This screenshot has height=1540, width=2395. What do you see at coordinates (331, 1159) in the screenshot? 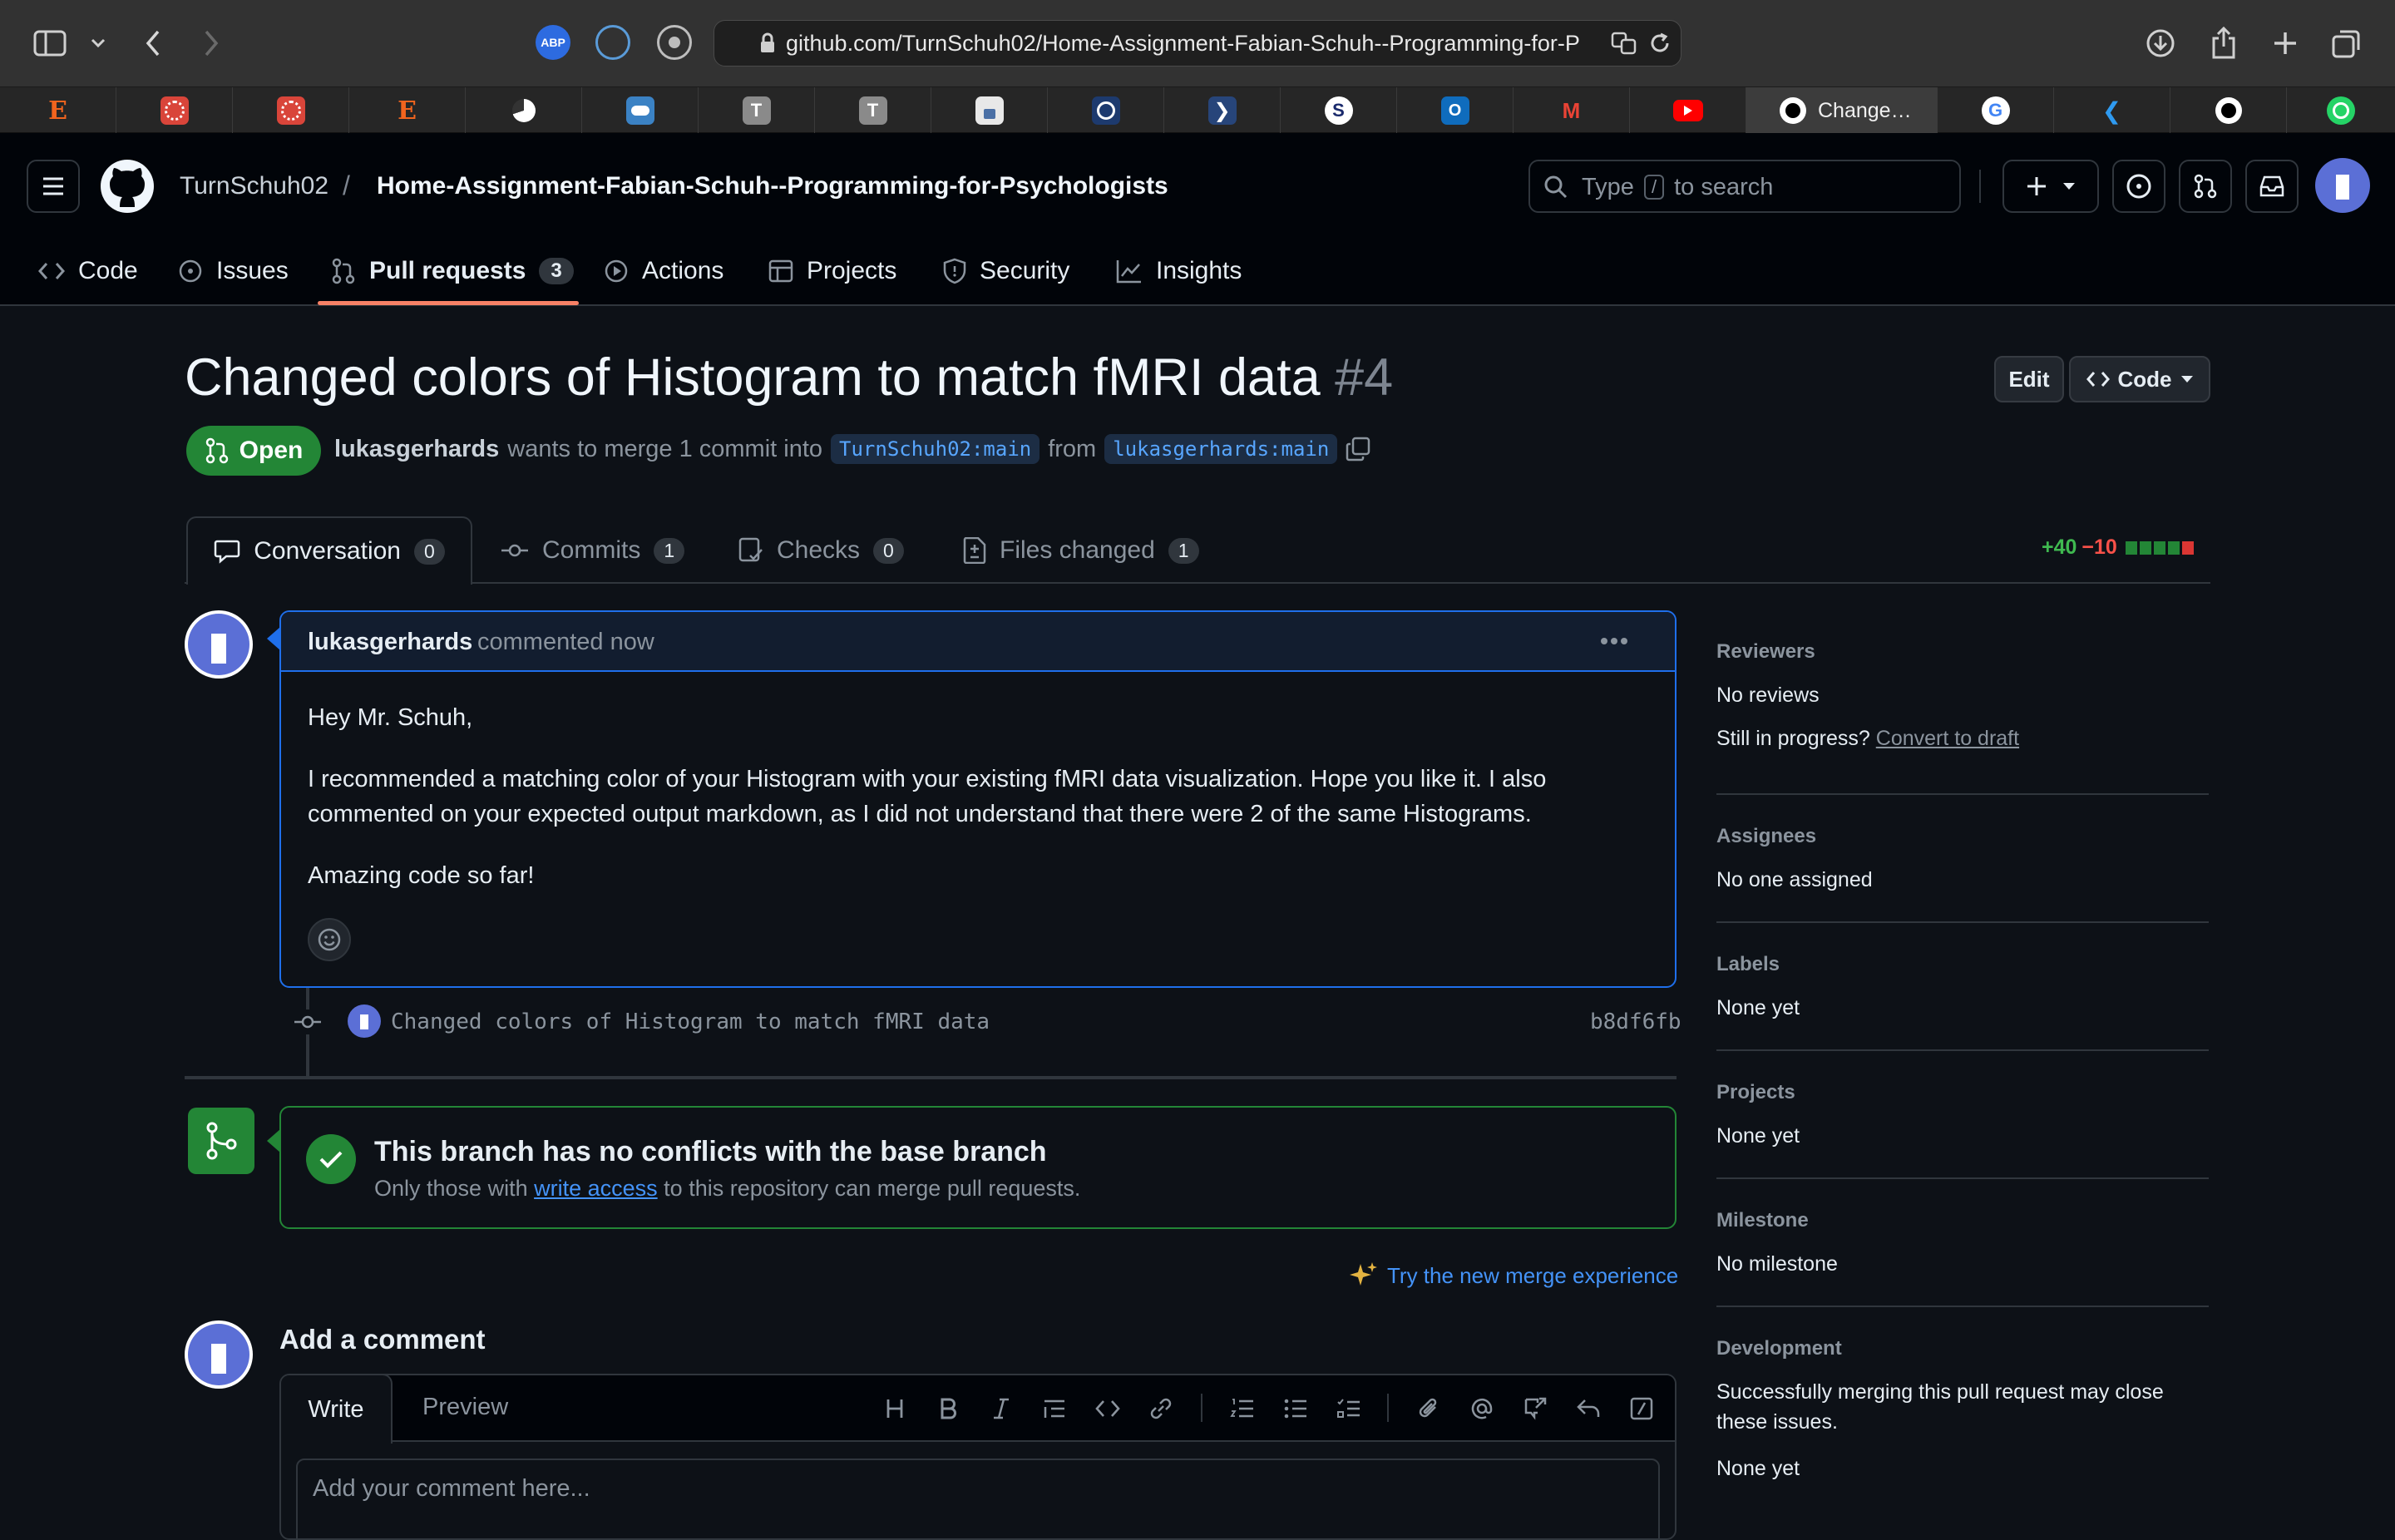
I see `success-check-icon` at bounding box center [331, 1159].